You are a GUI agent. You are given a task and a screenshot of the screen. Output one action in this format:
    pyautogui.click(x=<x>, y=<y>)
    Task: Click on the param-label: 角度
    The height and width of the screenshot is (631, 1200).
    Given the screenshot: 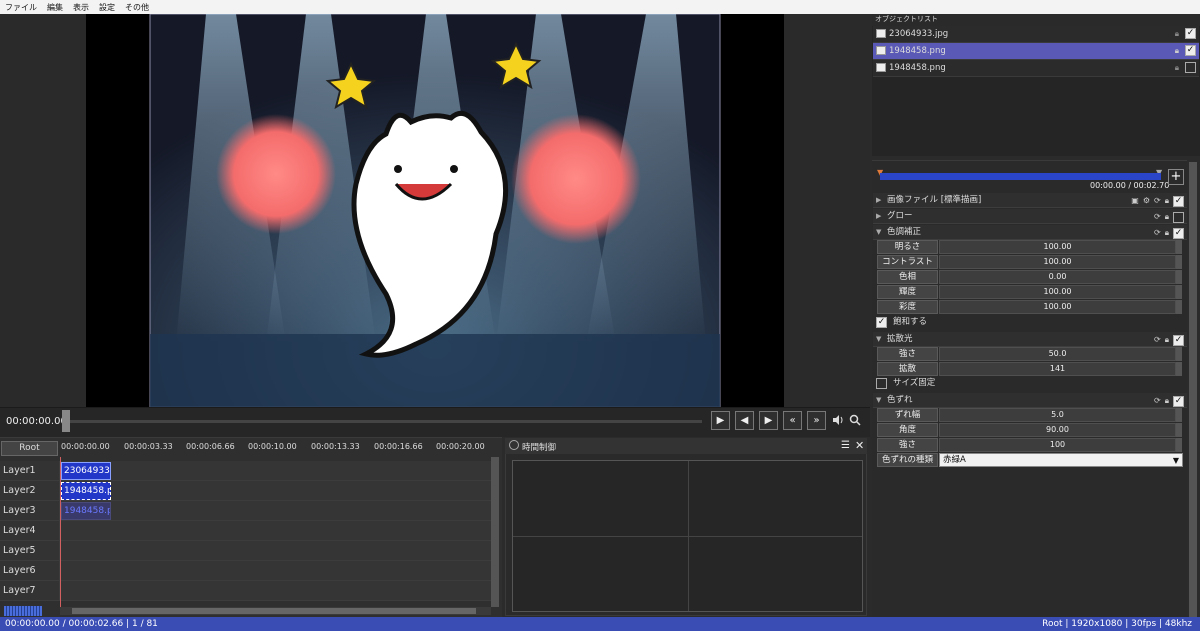 What is the action you would take?
    pyautogui.click(x=907, y=430)
    